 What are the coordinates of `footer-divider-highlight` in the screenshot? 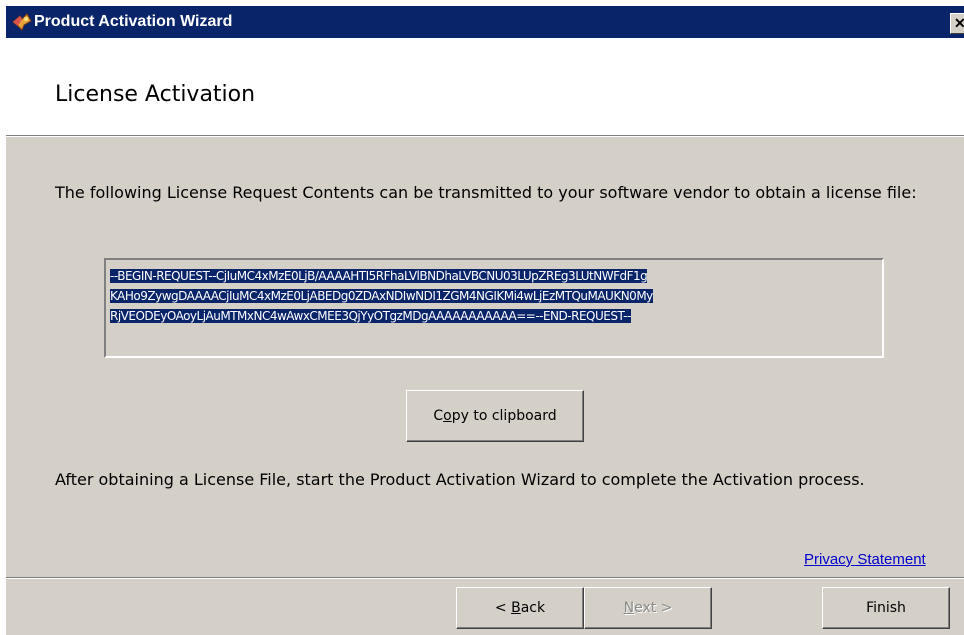 It's located at (485, 578).